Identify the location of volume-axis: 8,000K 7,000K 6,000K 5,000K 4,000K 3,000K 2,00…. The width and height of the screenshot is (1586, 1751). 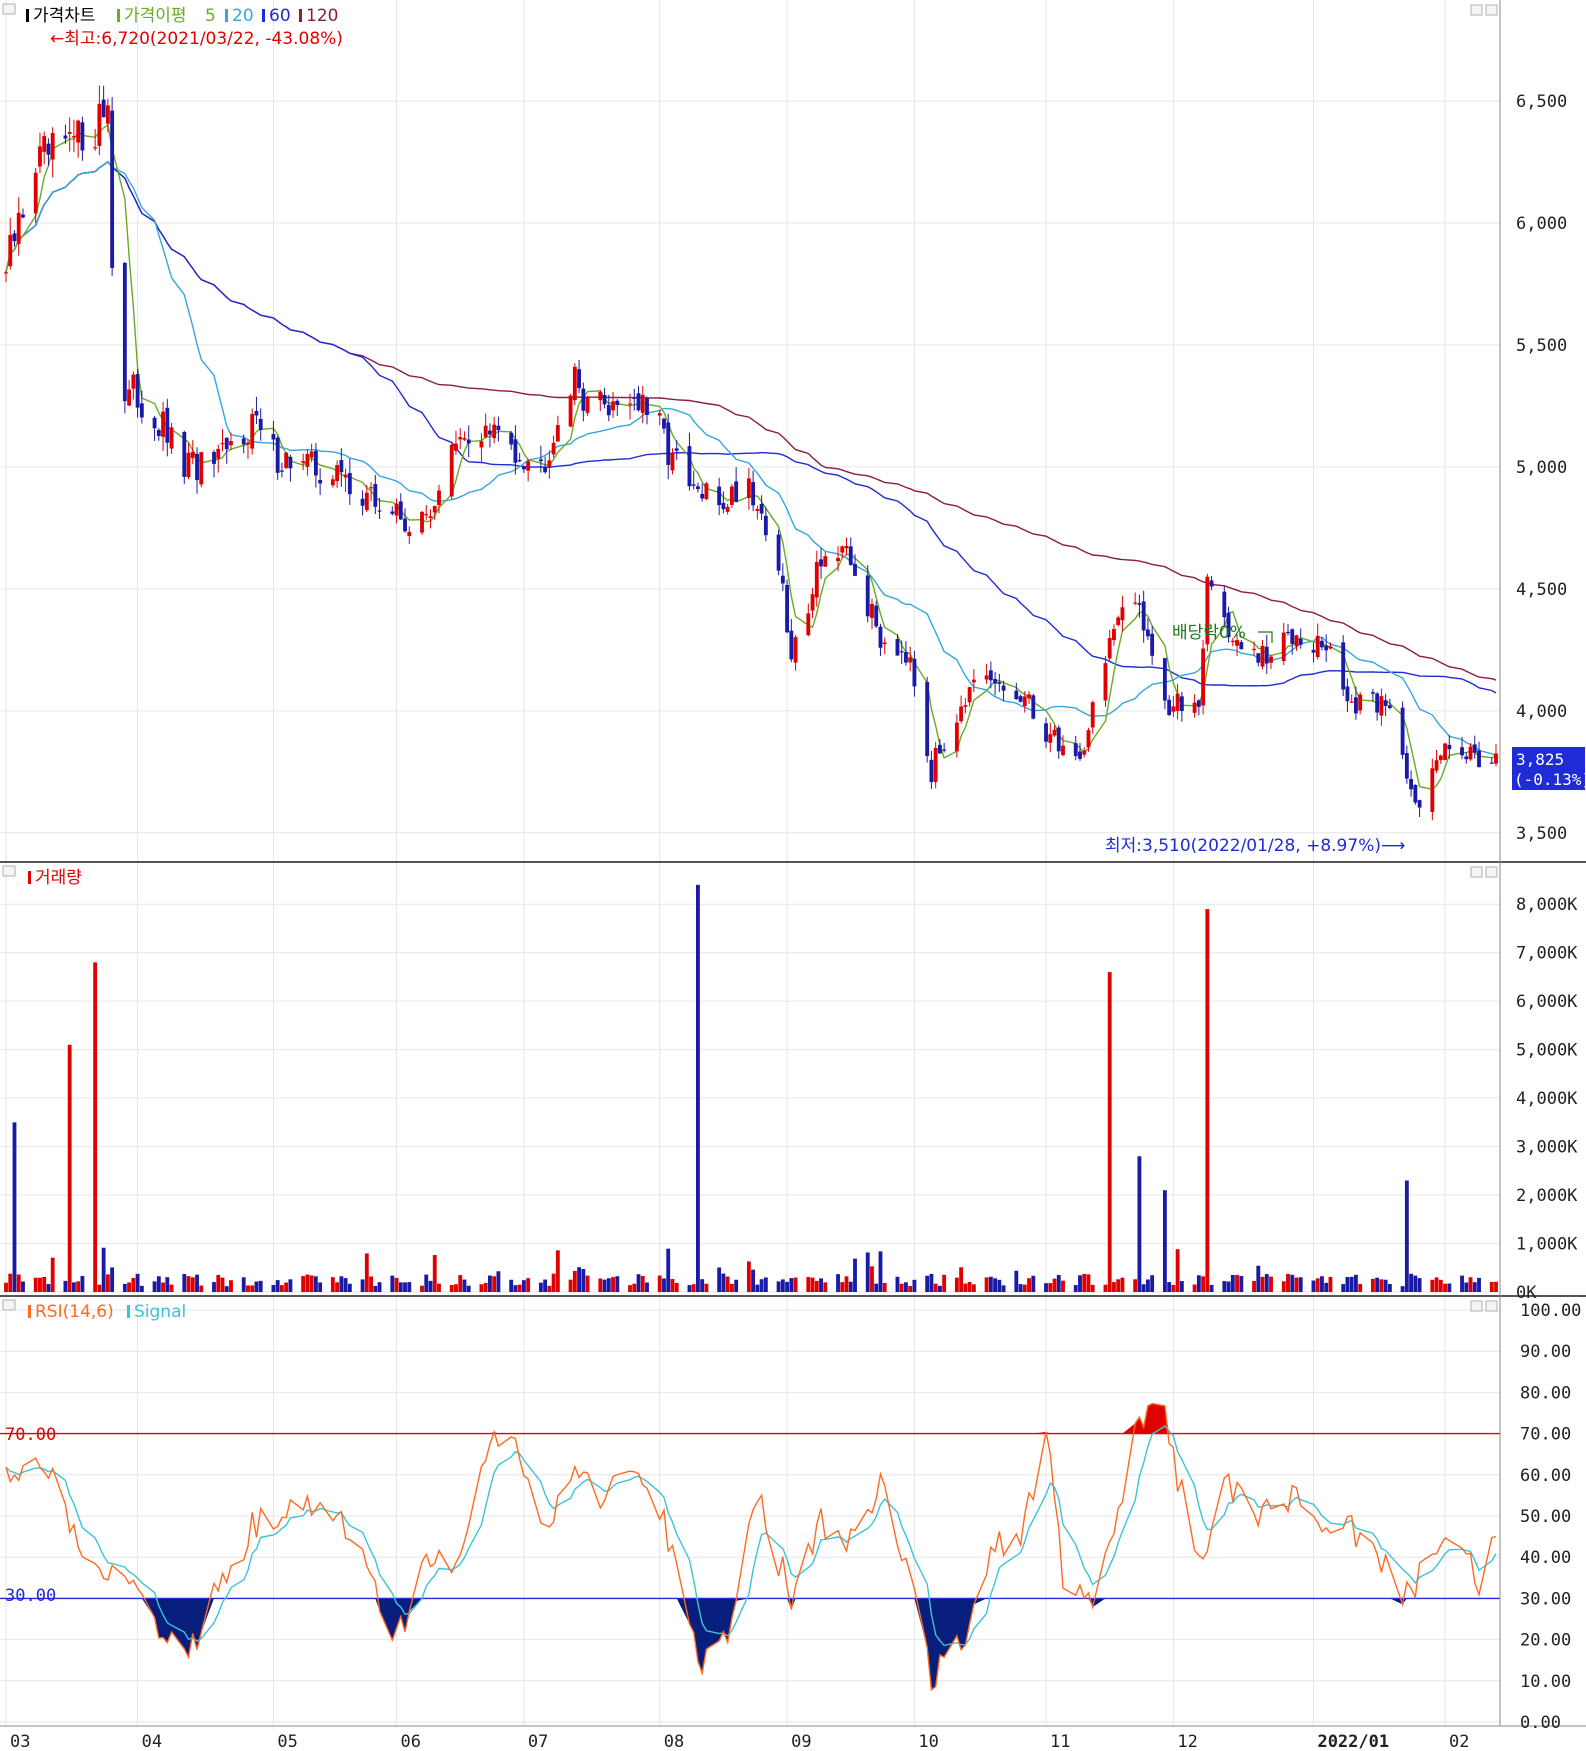
(1547, 1099).